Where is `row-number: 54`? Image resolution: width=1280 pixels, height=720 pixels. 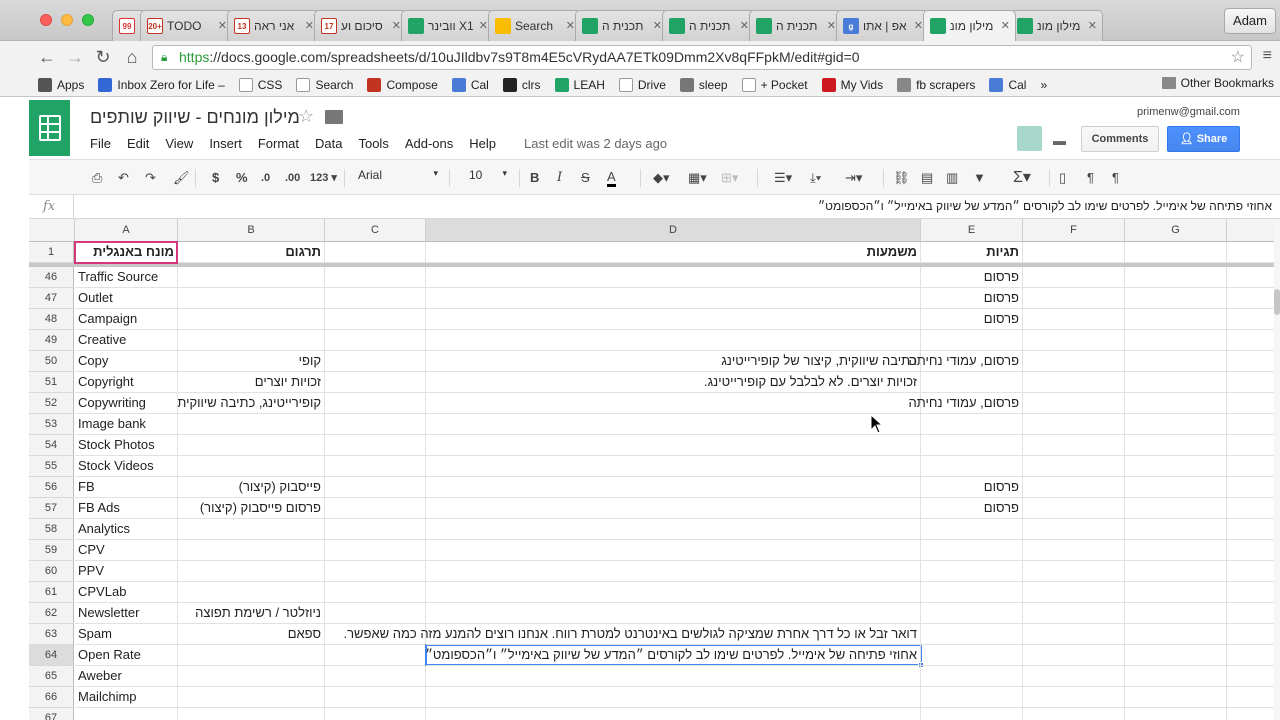 row-number: 54 is located at coordinates (51, 445).